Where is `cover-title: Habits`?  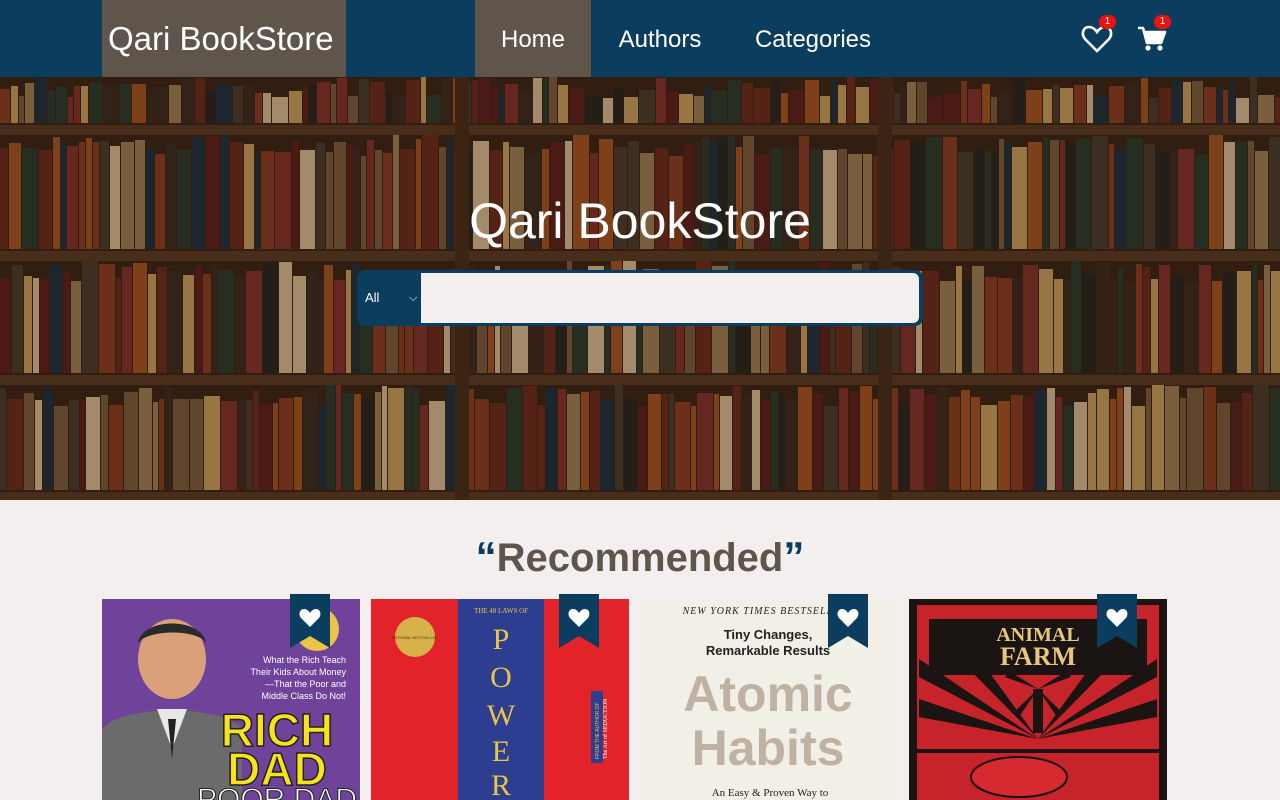 cover-title: Habits is located at coordinates (768, 748).